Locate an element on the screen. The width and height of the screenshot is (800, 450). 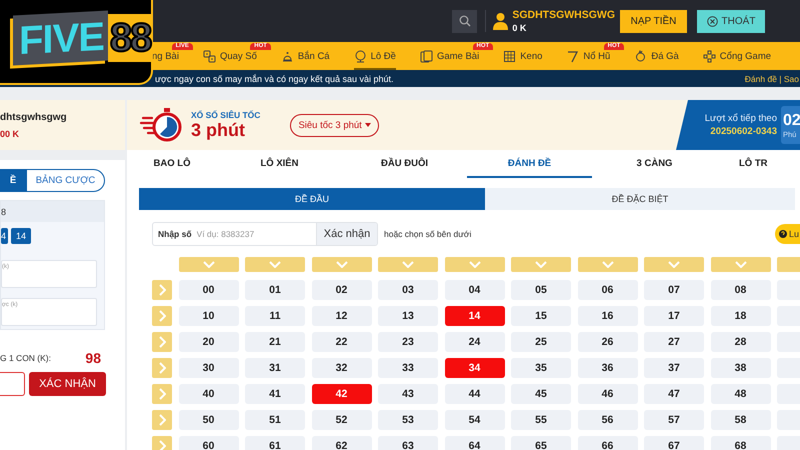
number-cell: 52 is located at coordinates (342, 420).